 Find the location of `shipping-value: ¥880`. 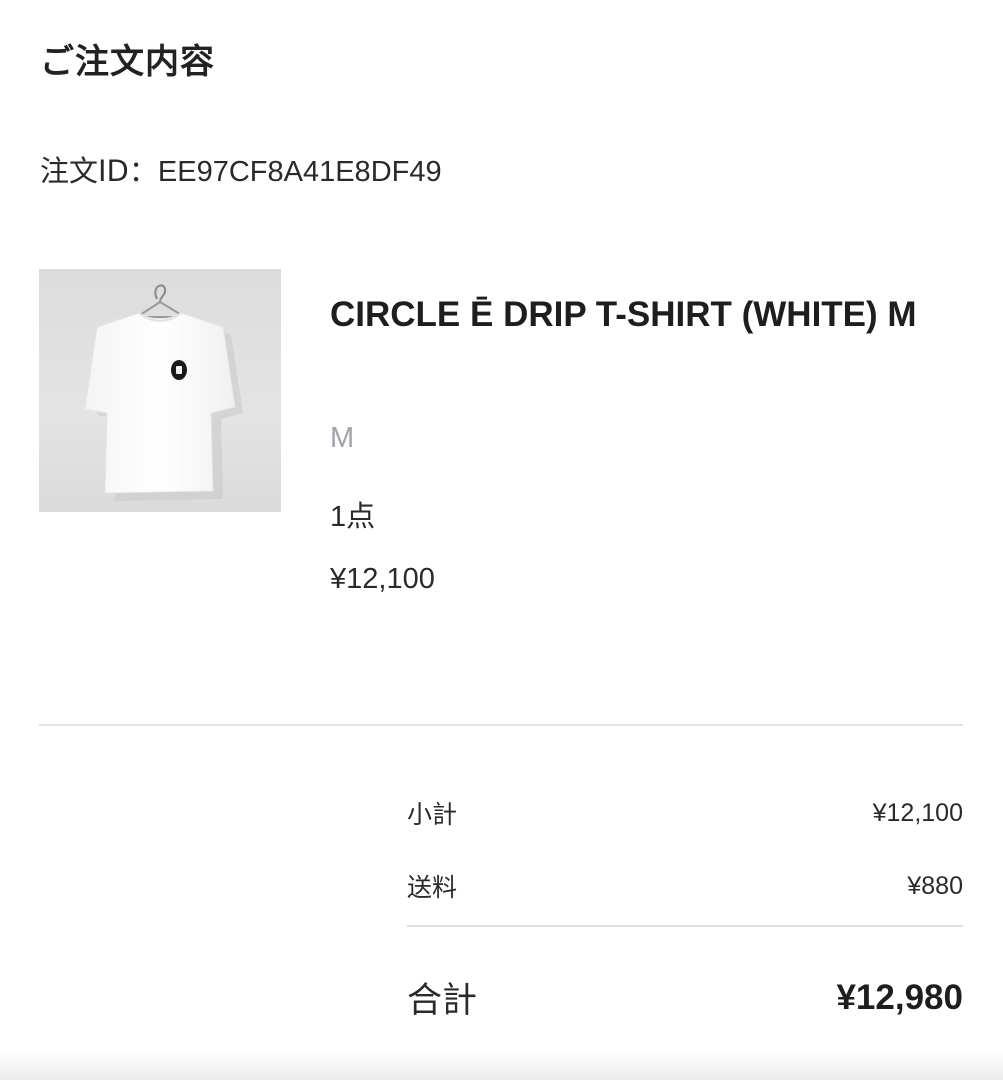

shipping-value: ¥880 is located at coordinates (935, 885).